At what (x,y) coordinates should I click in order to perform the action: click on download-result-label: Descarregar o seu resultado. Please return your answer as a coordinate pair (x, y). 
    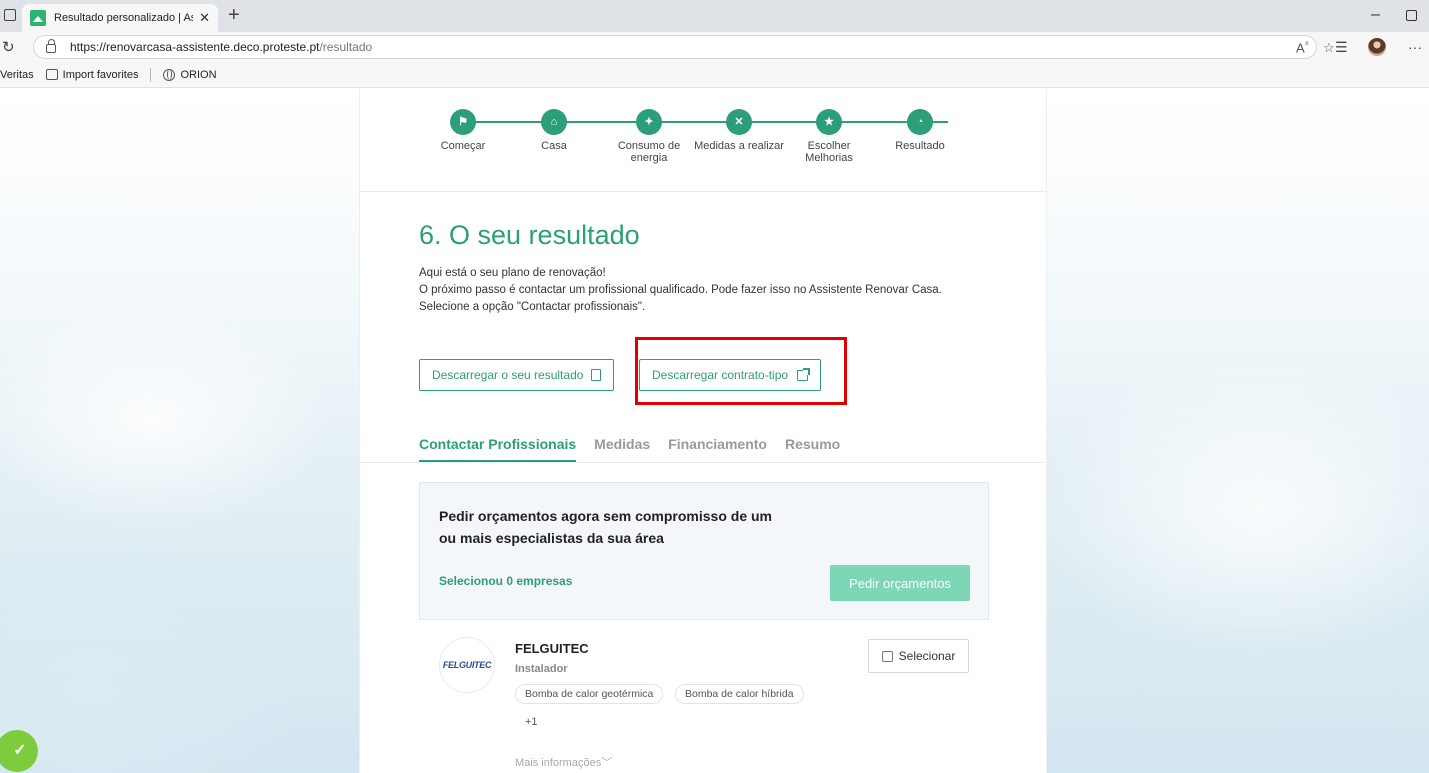
    Looking at the image, I should click on (508, 375).